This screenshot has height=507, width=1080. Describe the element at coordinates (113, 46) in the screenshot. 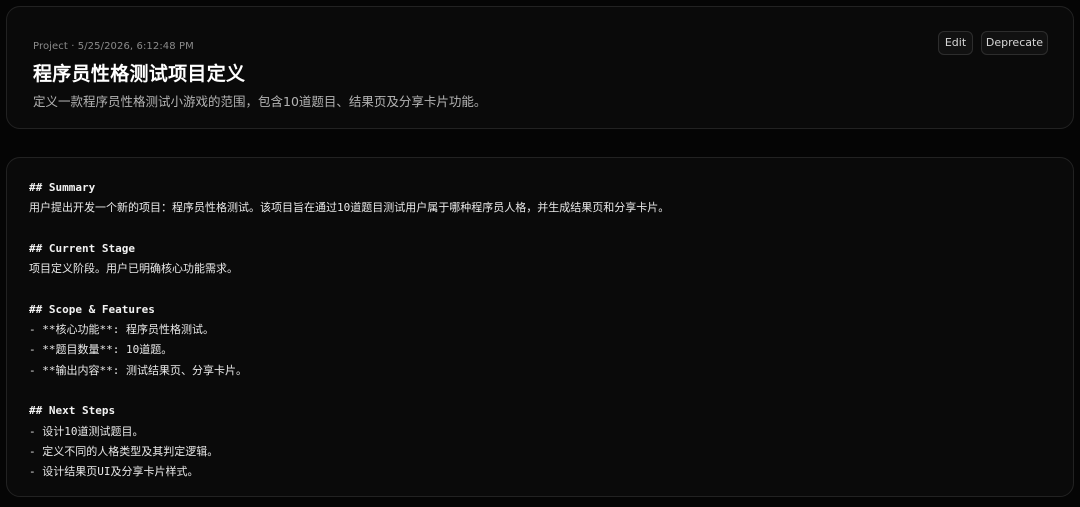

I see `project-meta: Project · 5/25/2026, 6:12:48 PM` at that location.